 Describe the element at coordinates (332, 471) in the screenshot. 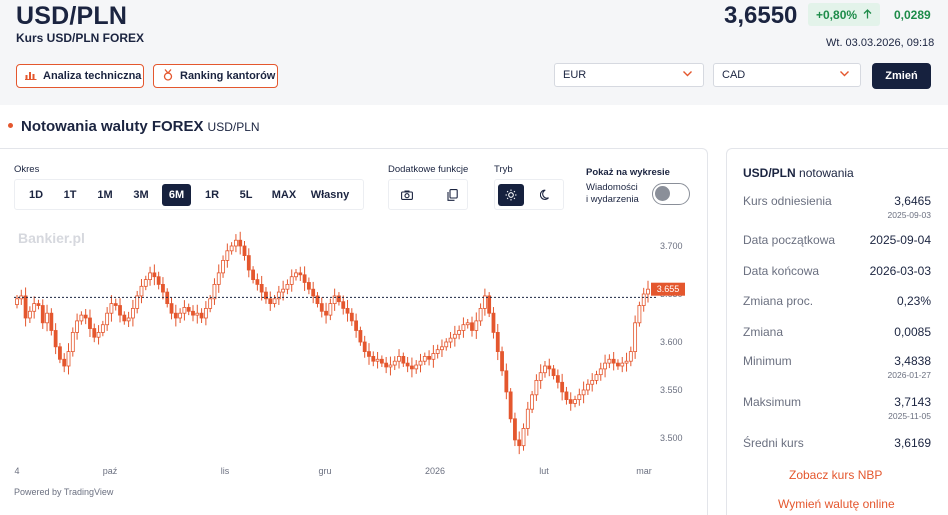

I see `x-axis: 4 paź lis gru 2026 lut mar` at that location.